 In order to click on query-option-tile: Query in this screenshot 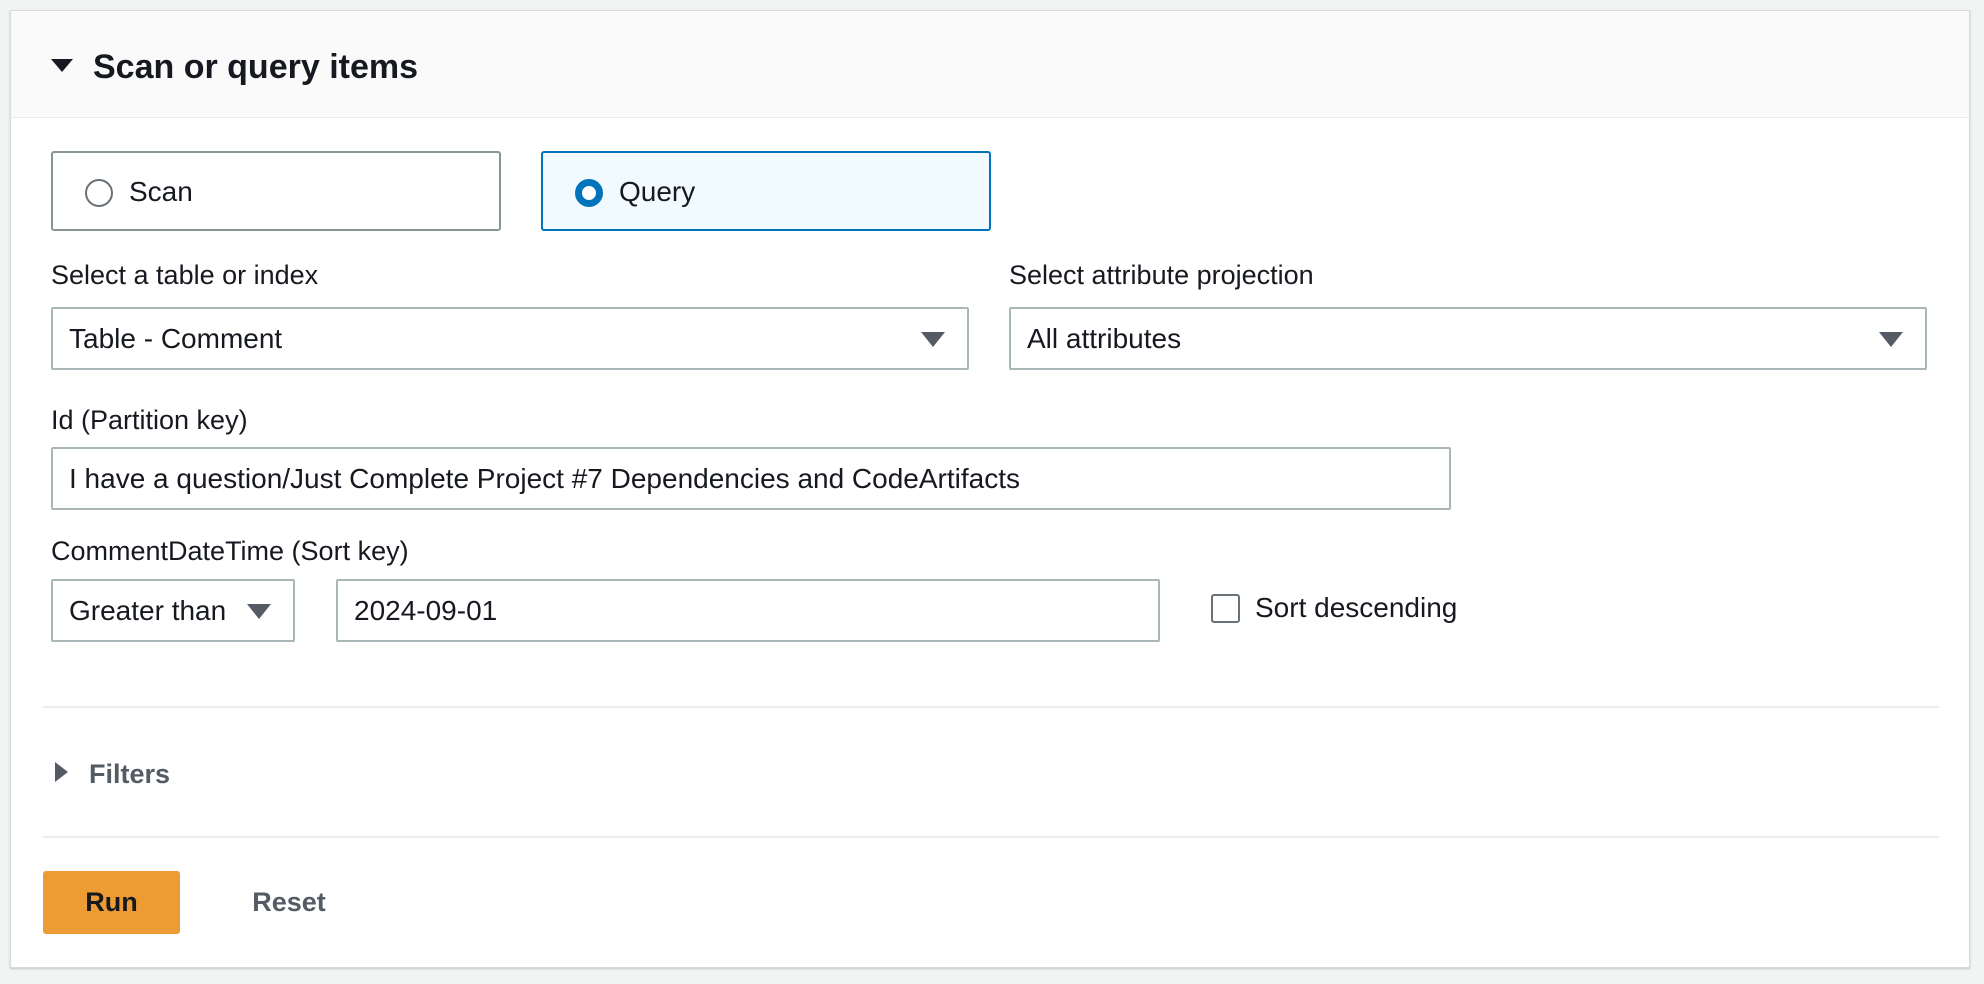, I will do `click(766, 191)`.